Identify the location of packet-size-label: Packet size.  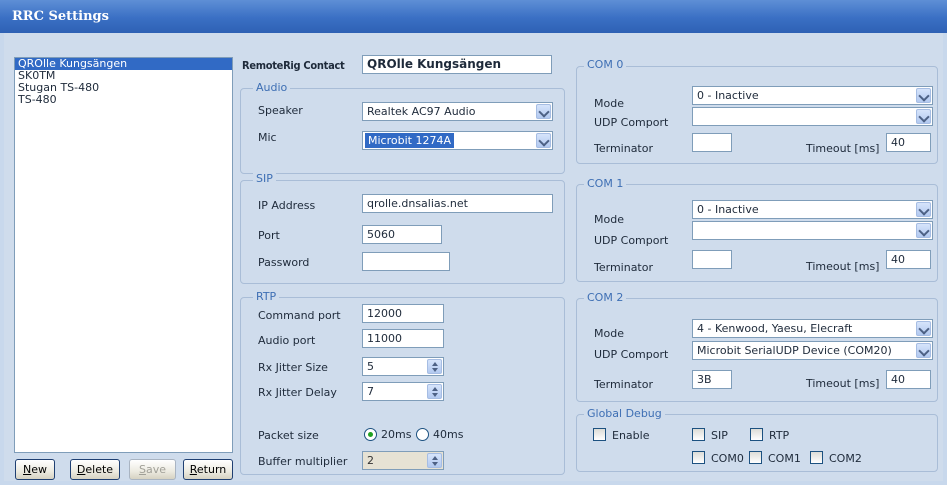
(288, 435).